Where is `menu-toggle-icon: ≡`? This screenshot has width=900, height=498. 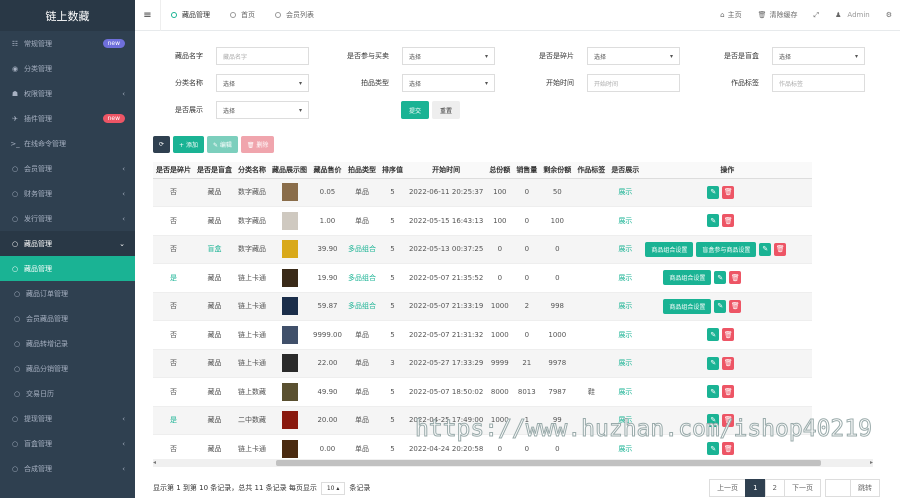
menu-toggle-icon: ≡ is located at coordinates (148, 15).